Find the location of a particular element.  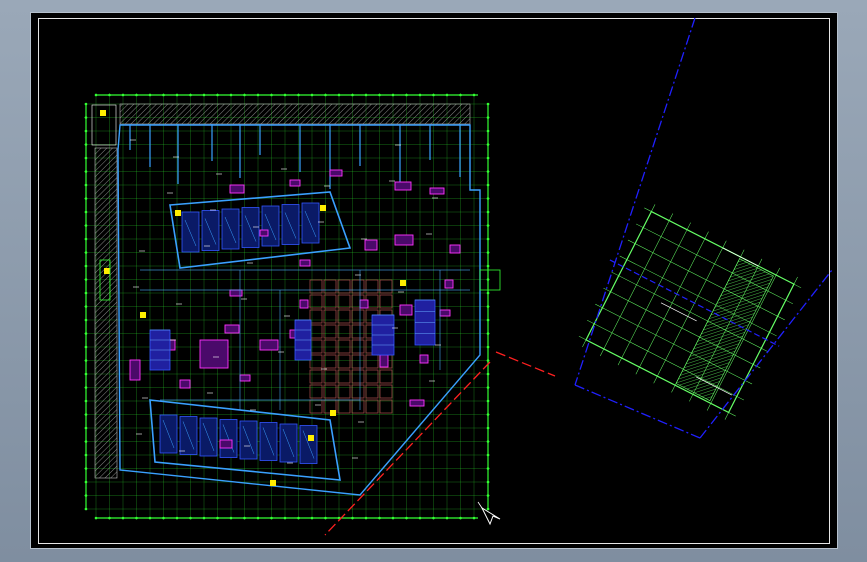

perimeter-wall-top is located at coordinates (295, 114).